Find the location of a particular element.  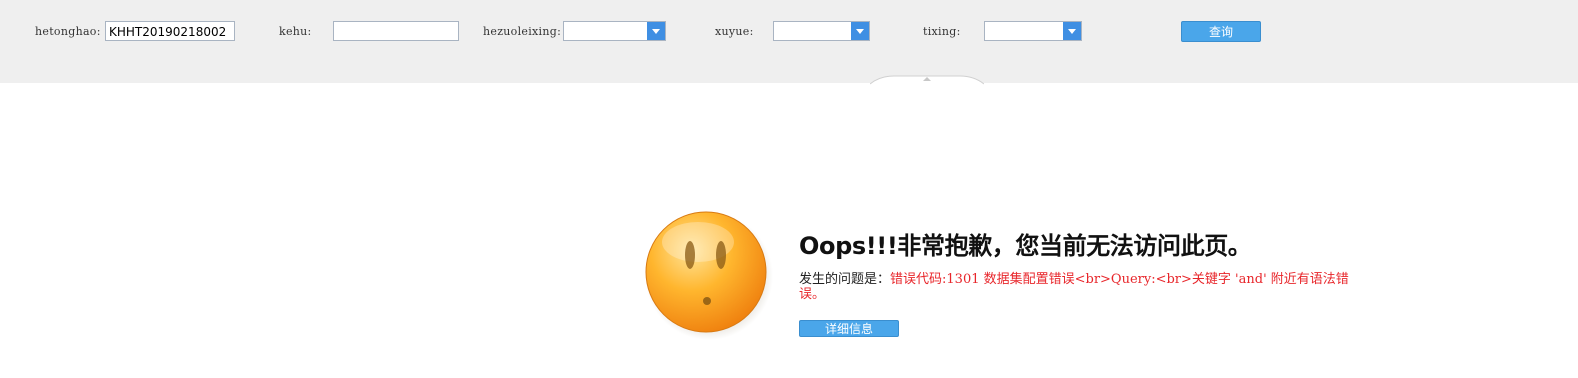

tixing-select is located at coordinates (1033, 31).